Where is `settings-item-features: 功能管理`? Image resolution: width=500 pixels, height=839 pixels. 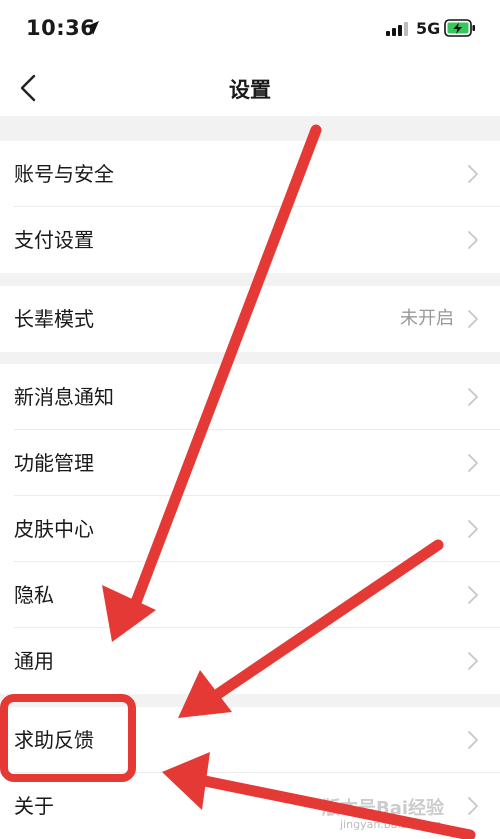 settings-item-features: 功能管理 is located at coordinates (250, 463).